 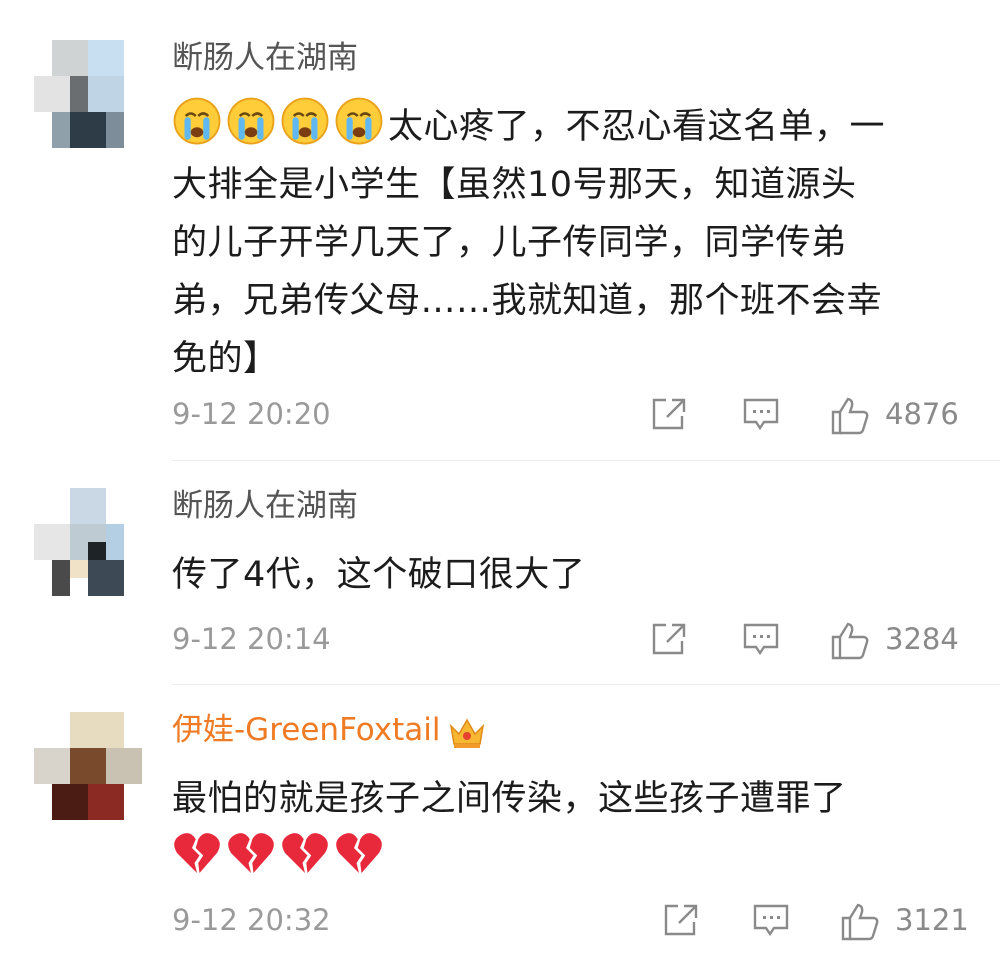 I want to click on like-count: 3121, so click(x=932, y=920).